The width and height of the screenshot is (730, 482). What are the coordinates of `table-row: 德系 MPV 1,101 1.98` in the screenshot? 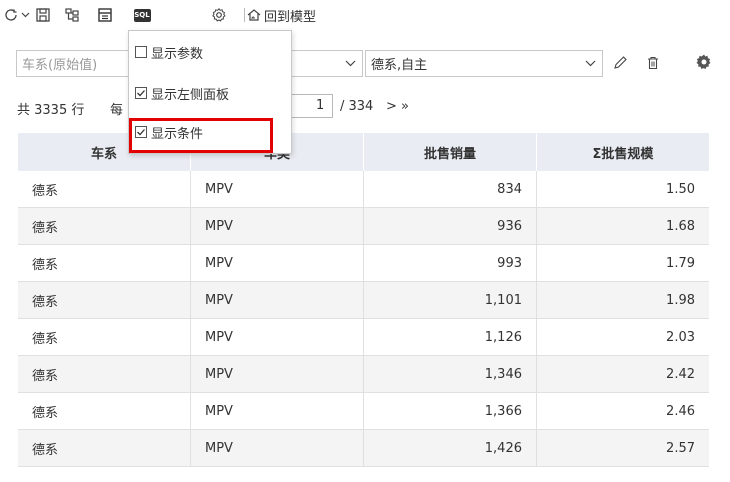 It's located at (363, 300).